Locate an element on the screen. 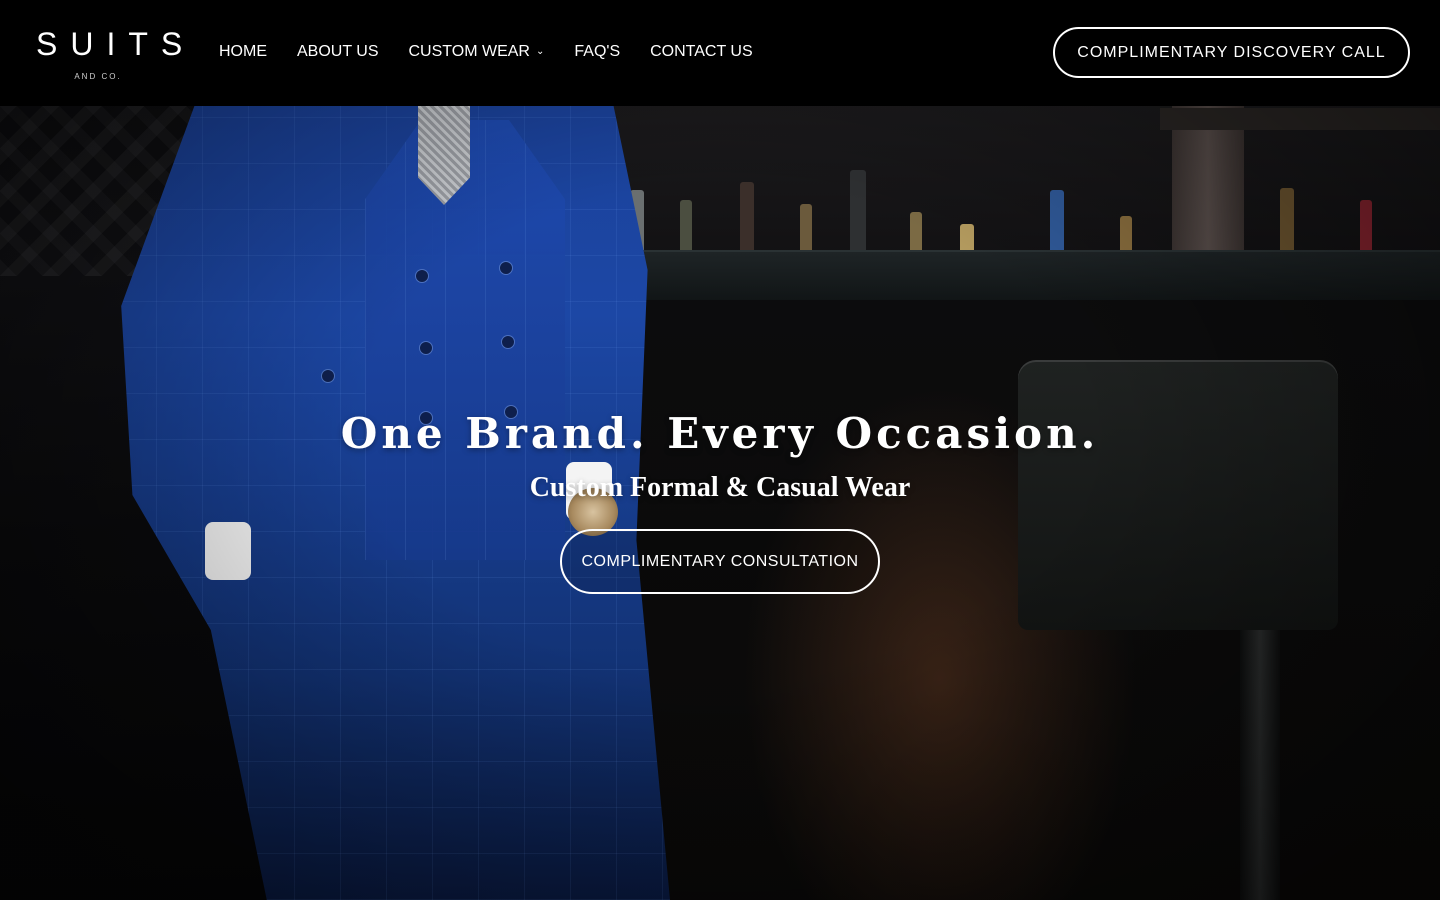 This screenshot has width=1440, height=900. brand-tagline: AND CO. is located at coordinates (98, 76).